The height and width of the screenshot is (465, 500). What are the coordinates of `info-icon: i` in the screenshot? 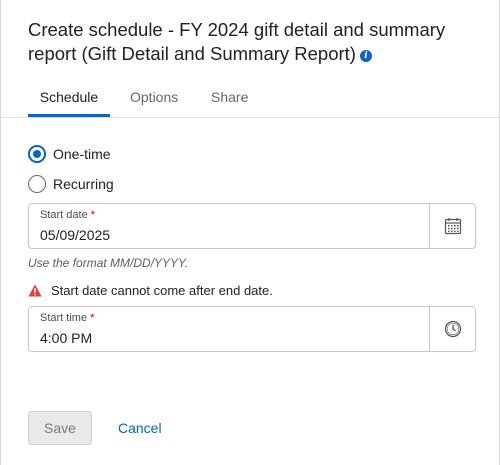 It's located at (365, 56).